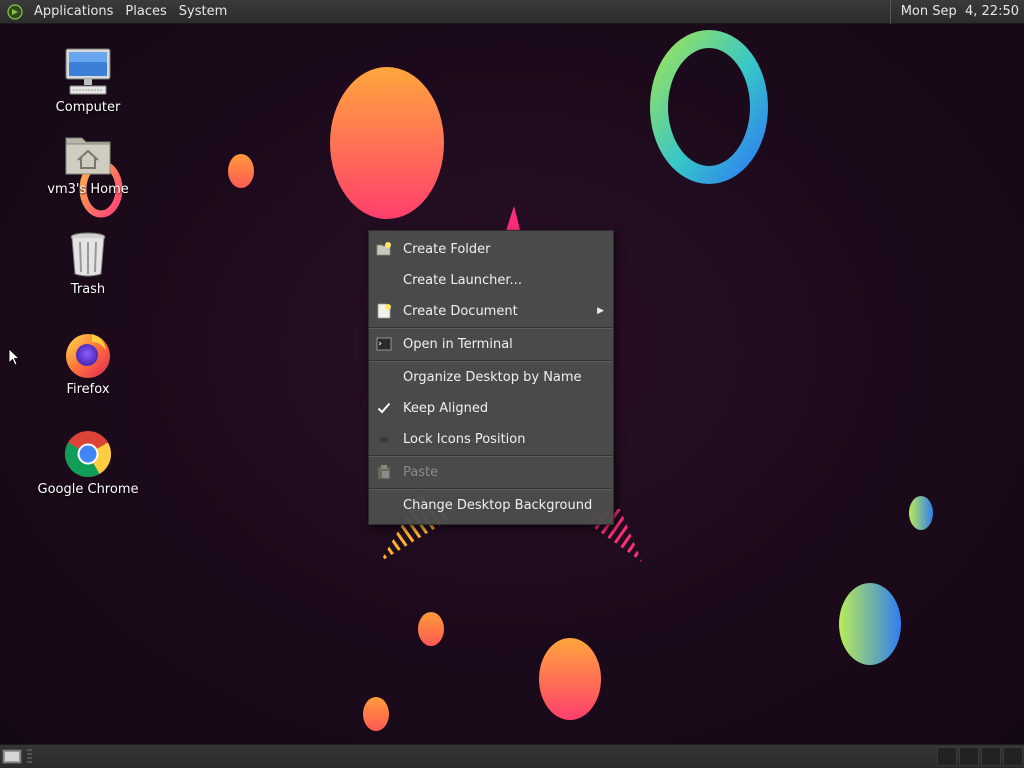 The width and height of the screenshot is (1024, 768). I want to click on menu-item-change-background: Change Desktop Background, so click(491, 505).